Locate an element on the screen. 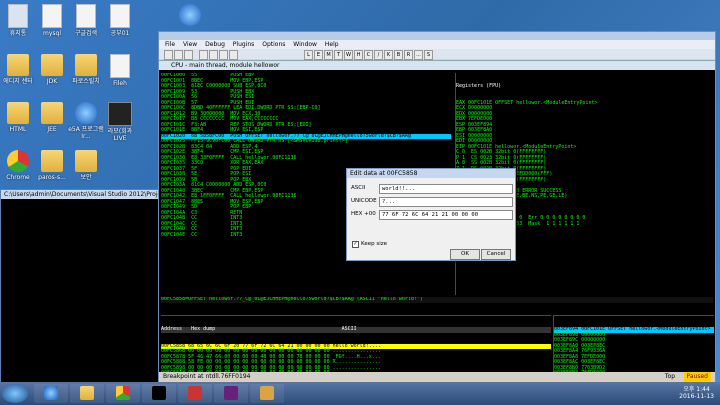  registers-title: Registers (FPU) is located at coordinates (479, 86).